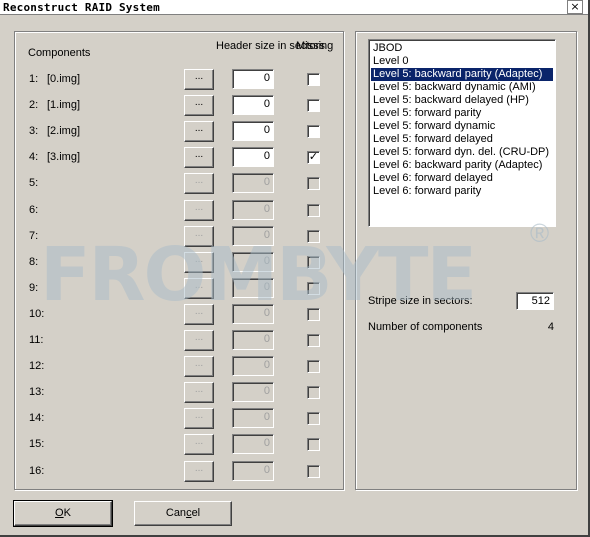  Describe the element at coordinates (462, 48) in the screenshot. I see `raid-type-item: JBOD` at that location.